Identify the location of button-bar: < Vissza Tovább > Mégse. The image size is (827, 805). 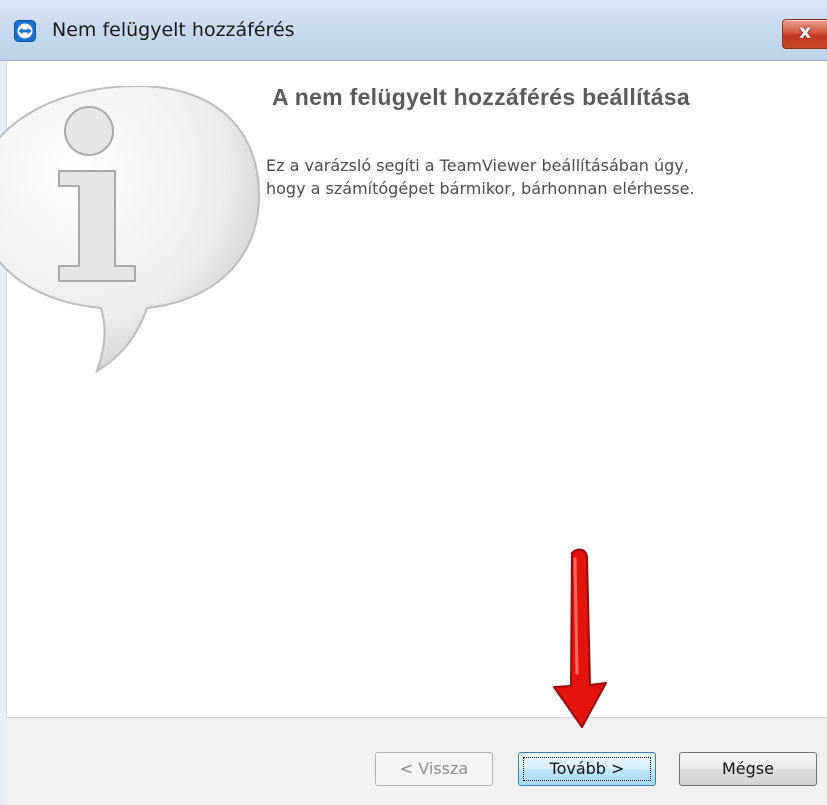
(416, 761).